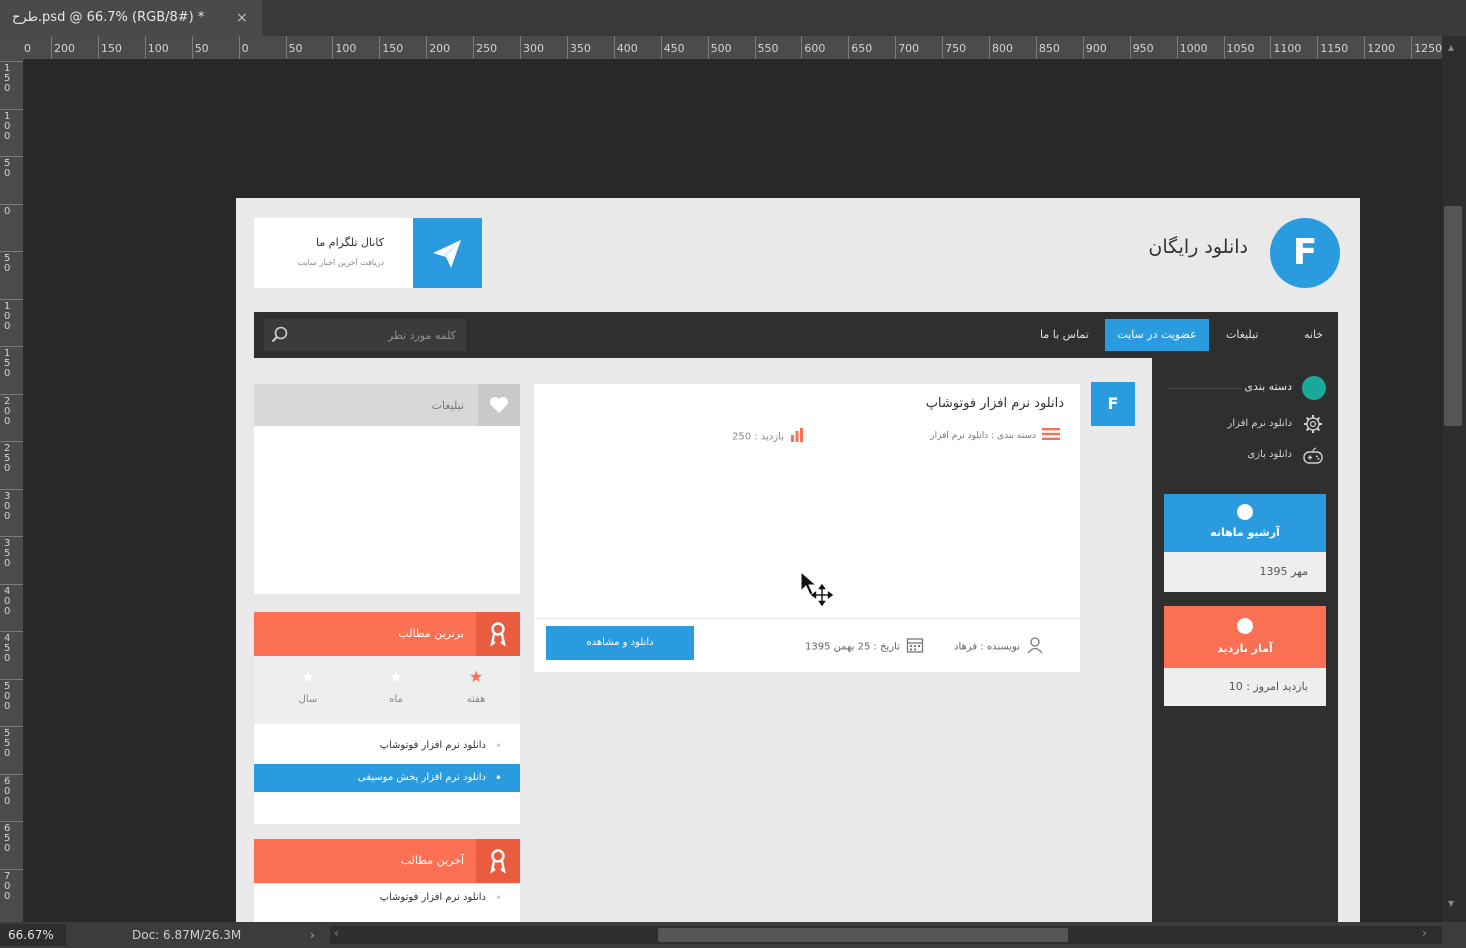  Describe the element at coordinates (1242, 335) in the screenshot. I see `nav-ads: تبلیغات` at that location.